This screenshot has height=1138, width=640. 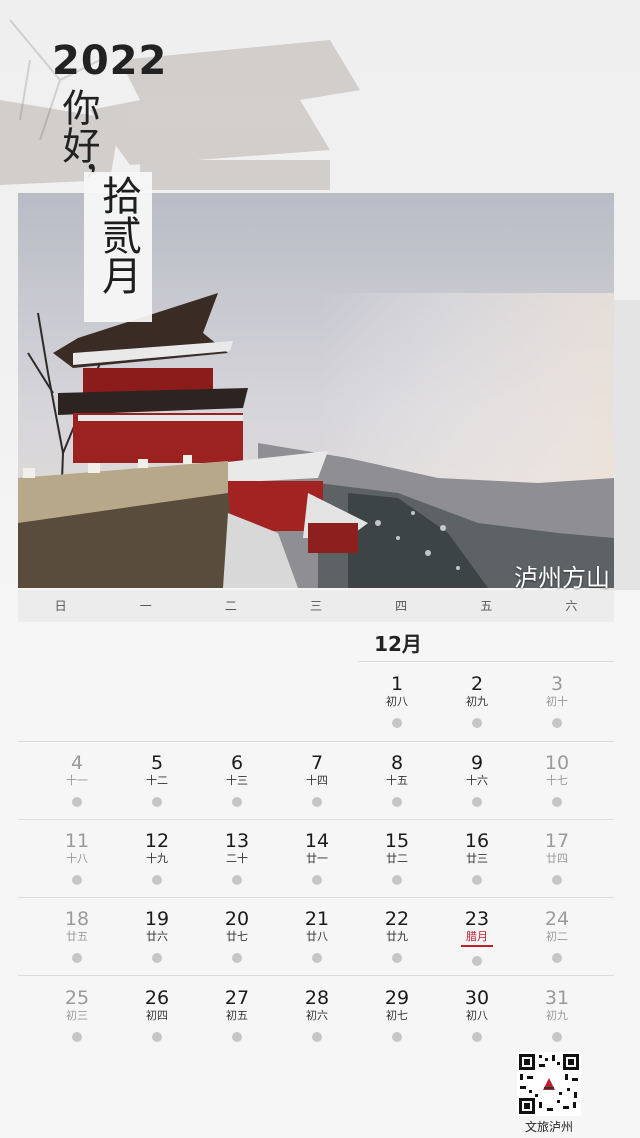 I want to click on day-number: 14, so click(x=317, y=841).